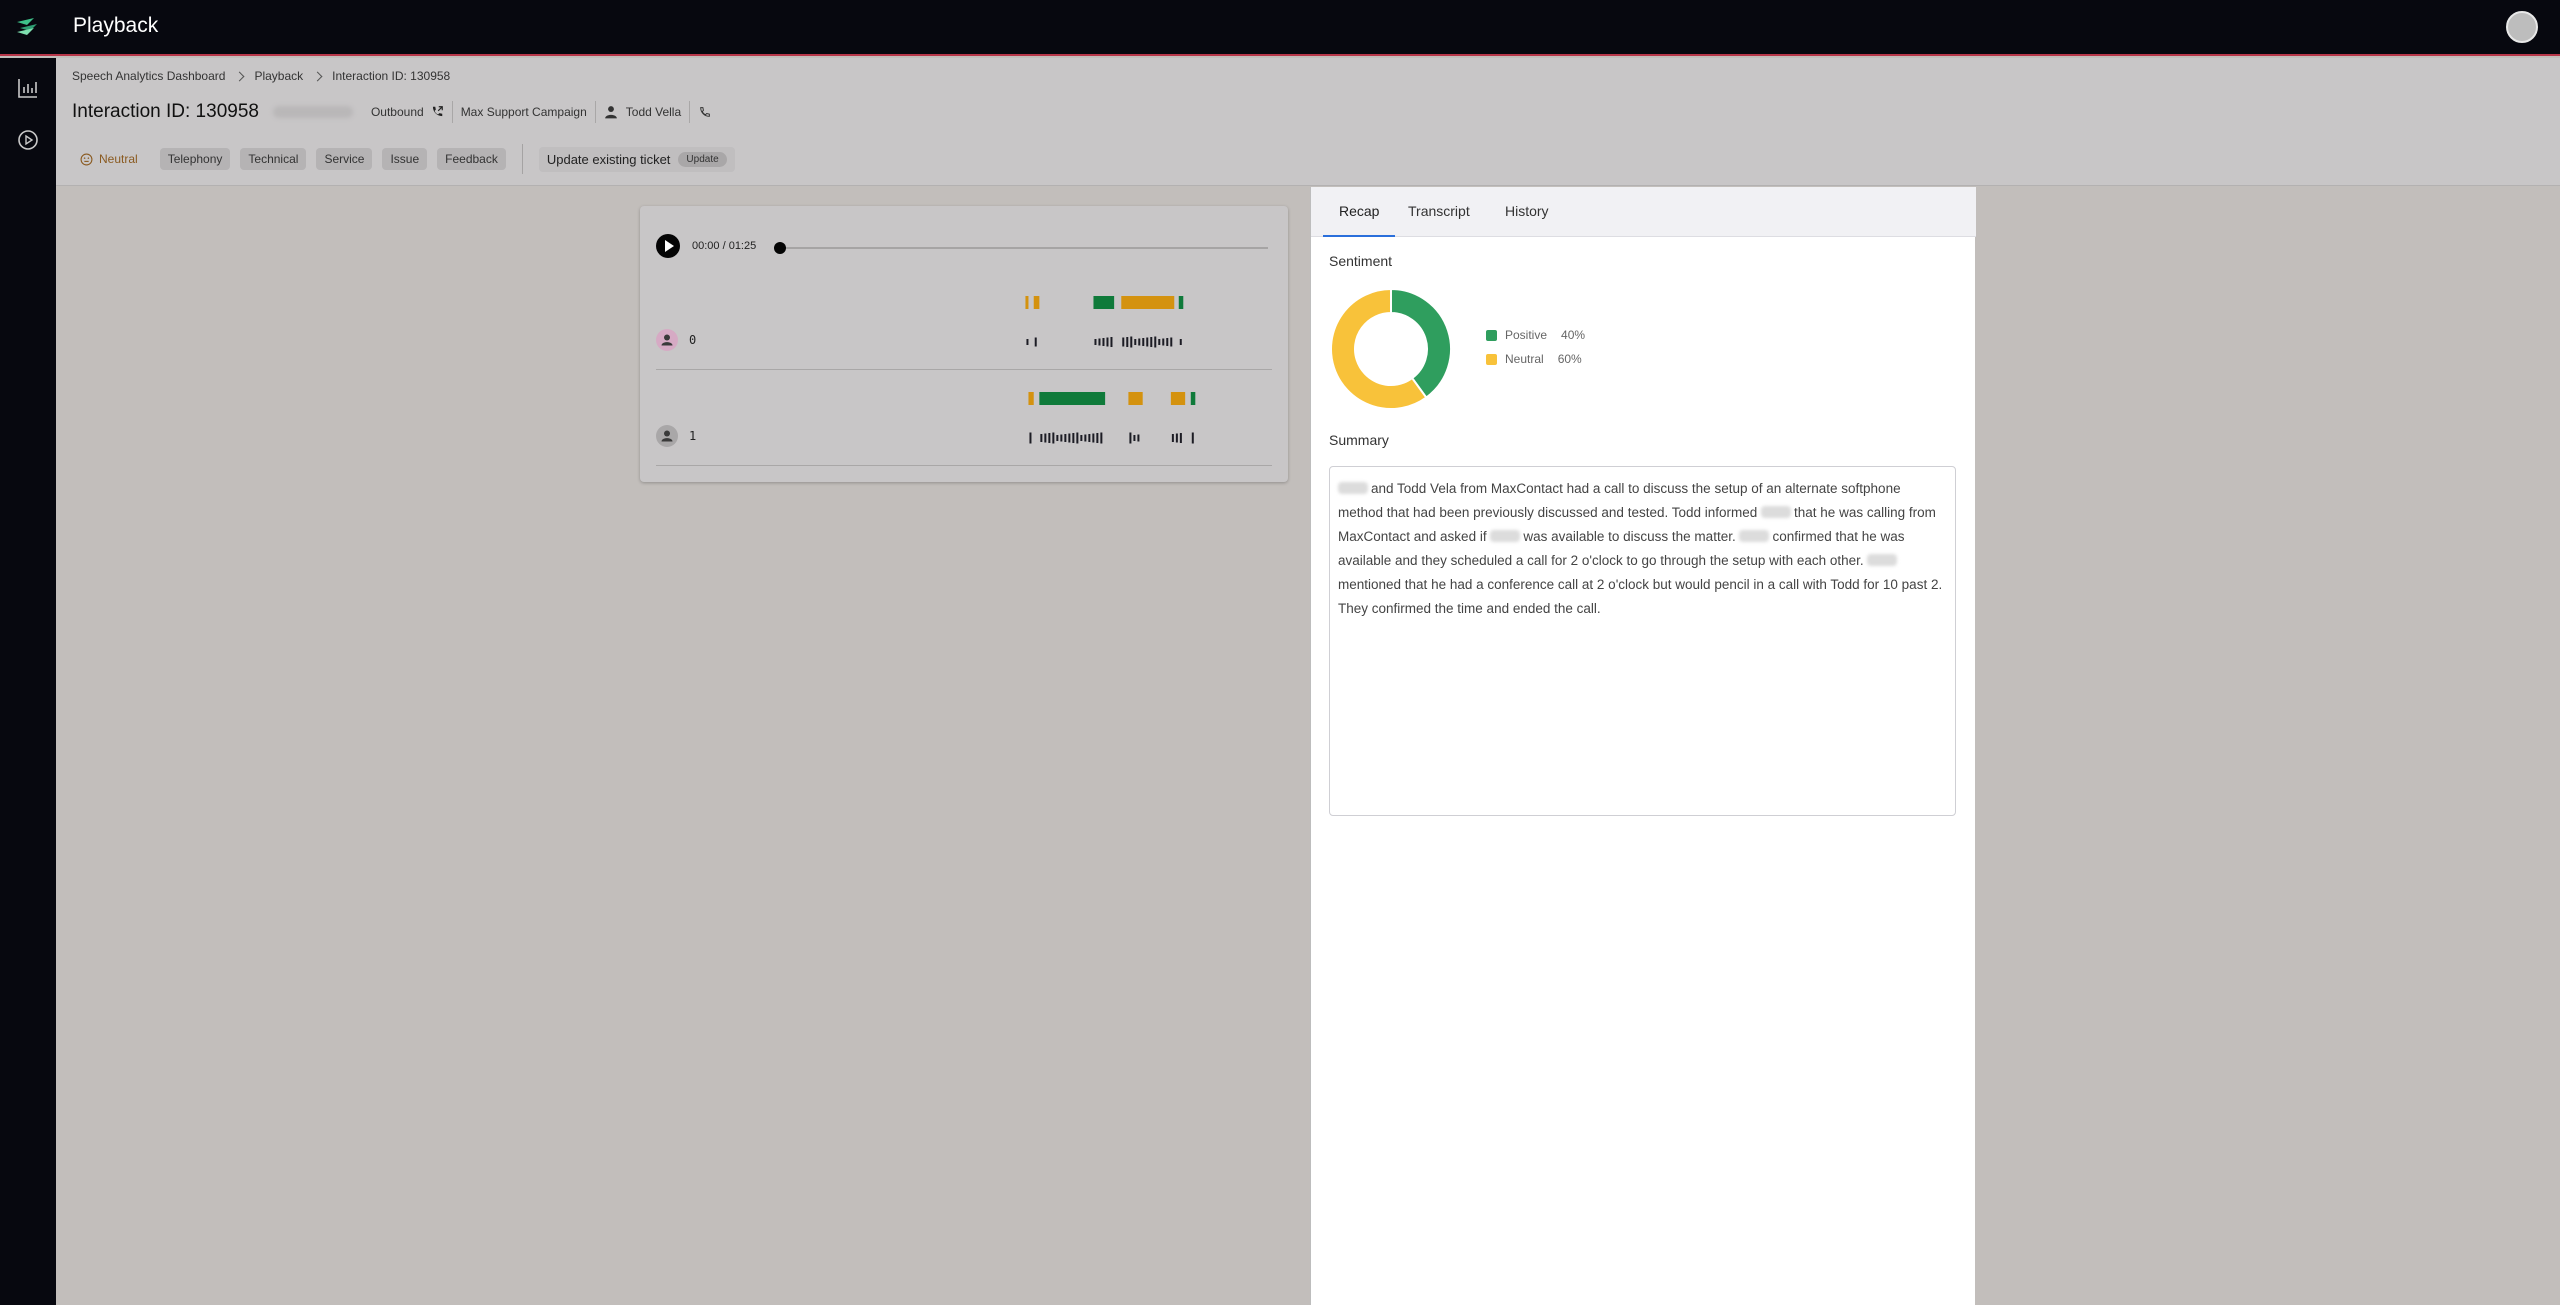 The image size is (2560, 1305). I want to click on breadcrumb-dashboard: Speech Analytics Dashboard, so click(148, 76).